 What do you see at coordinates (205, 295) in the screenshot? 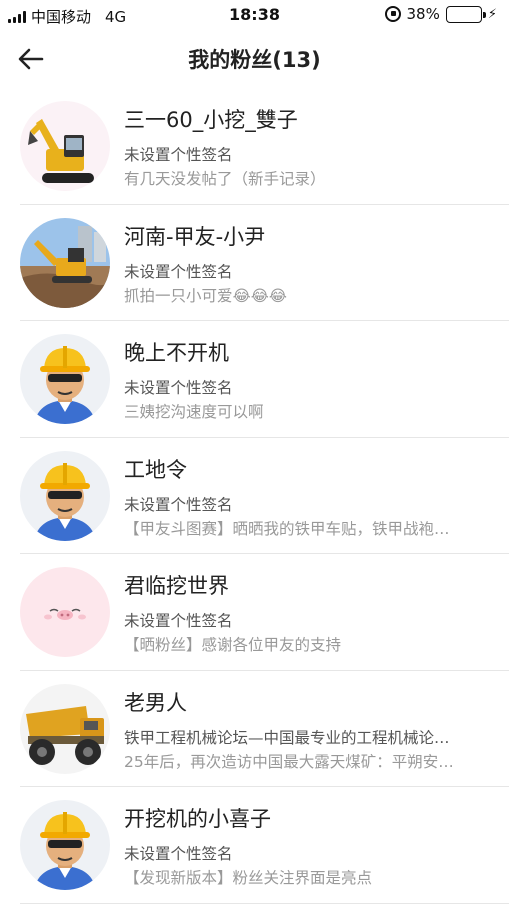
I see `fan-latest-post: 抓拍一只小可爱😂😂😂` at bounding box center [205, 295].